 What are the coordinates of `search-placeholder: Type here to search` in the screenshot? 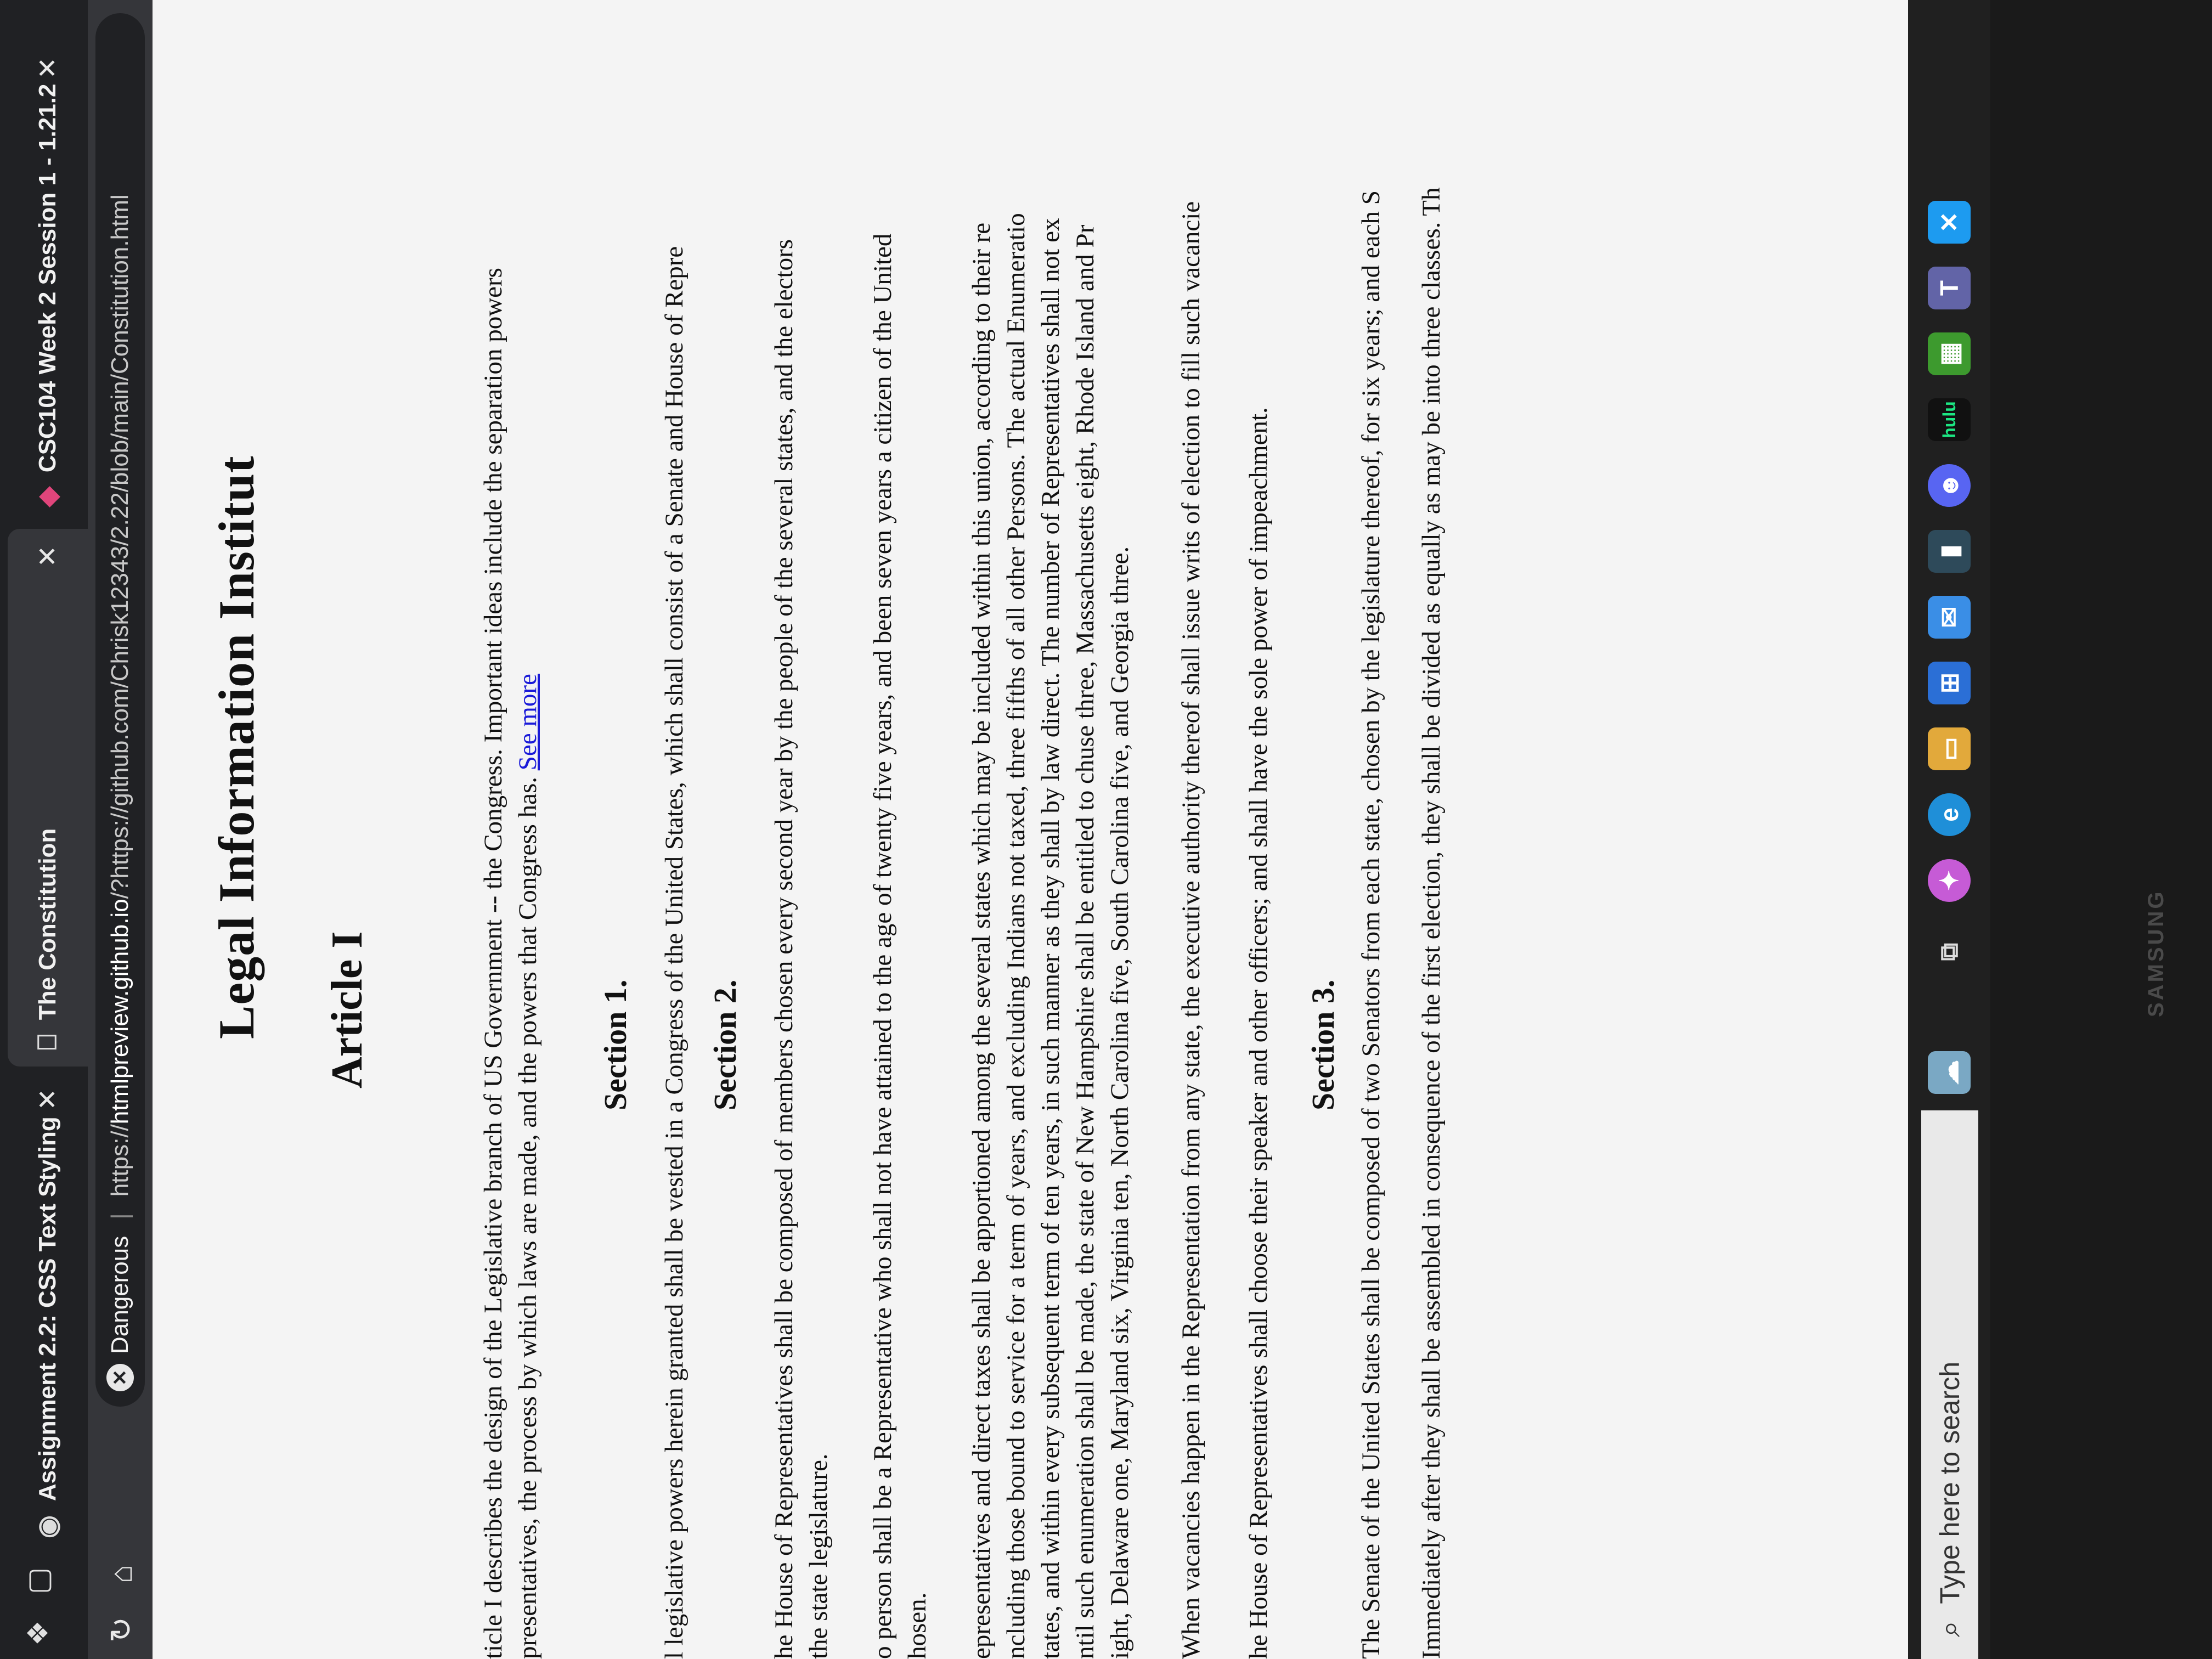 It's located at (1950, 1482).